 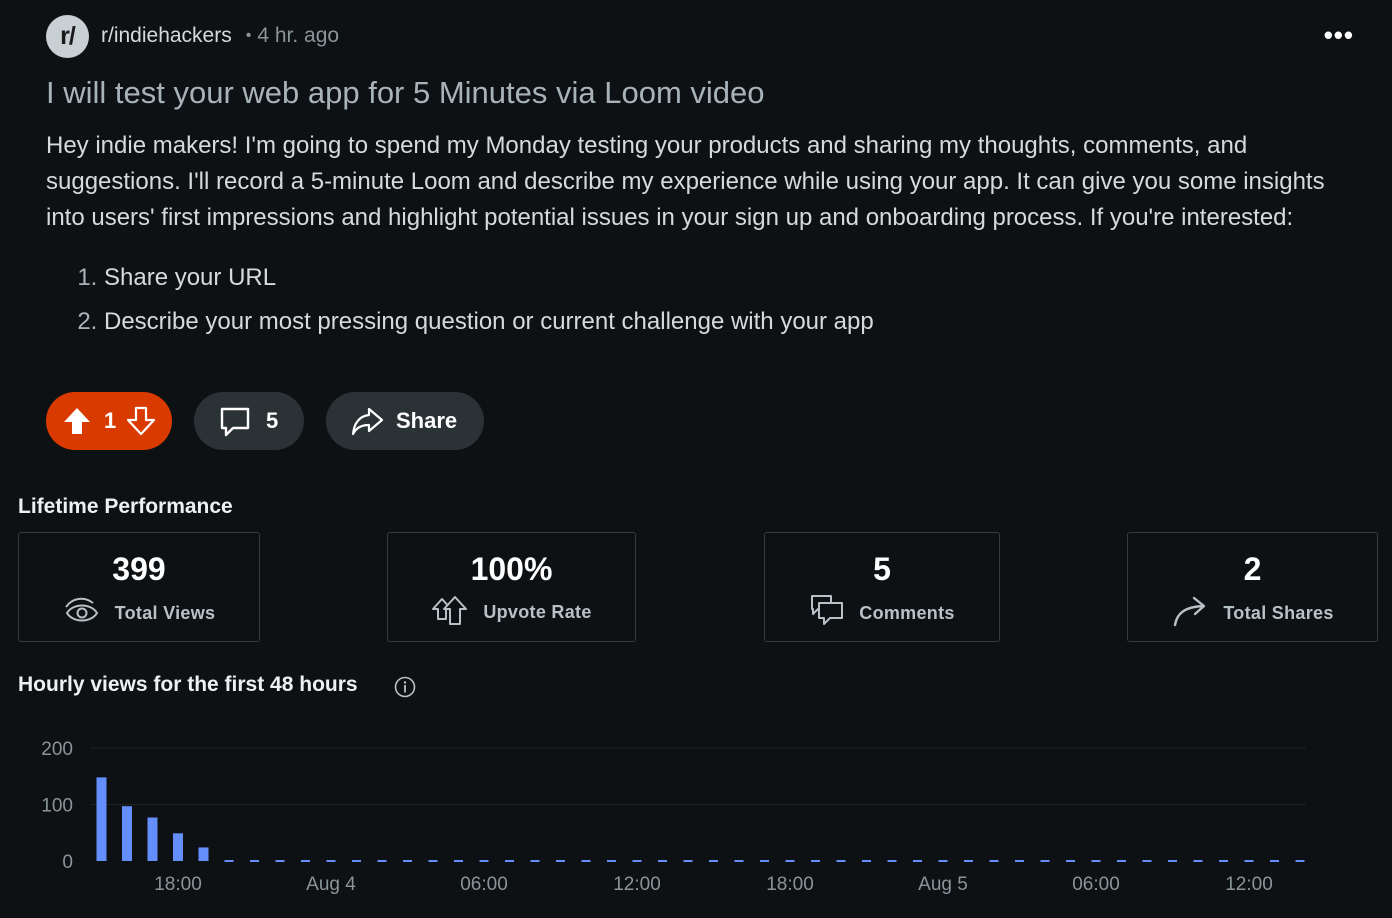 I want to click on stat-label: Comments, so click(x=907, y=613).